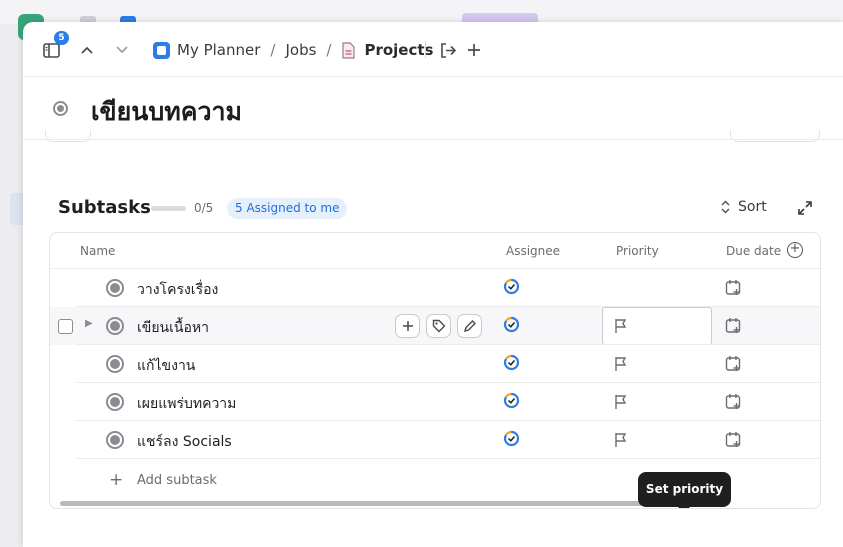 Image resolution: width=843 pixels, height=547 pixels. What do you see at coordinates (166, 366) in the screenshot?
I see `subtask-name: แก้ไขงาน` at bounding box center [166, 366].